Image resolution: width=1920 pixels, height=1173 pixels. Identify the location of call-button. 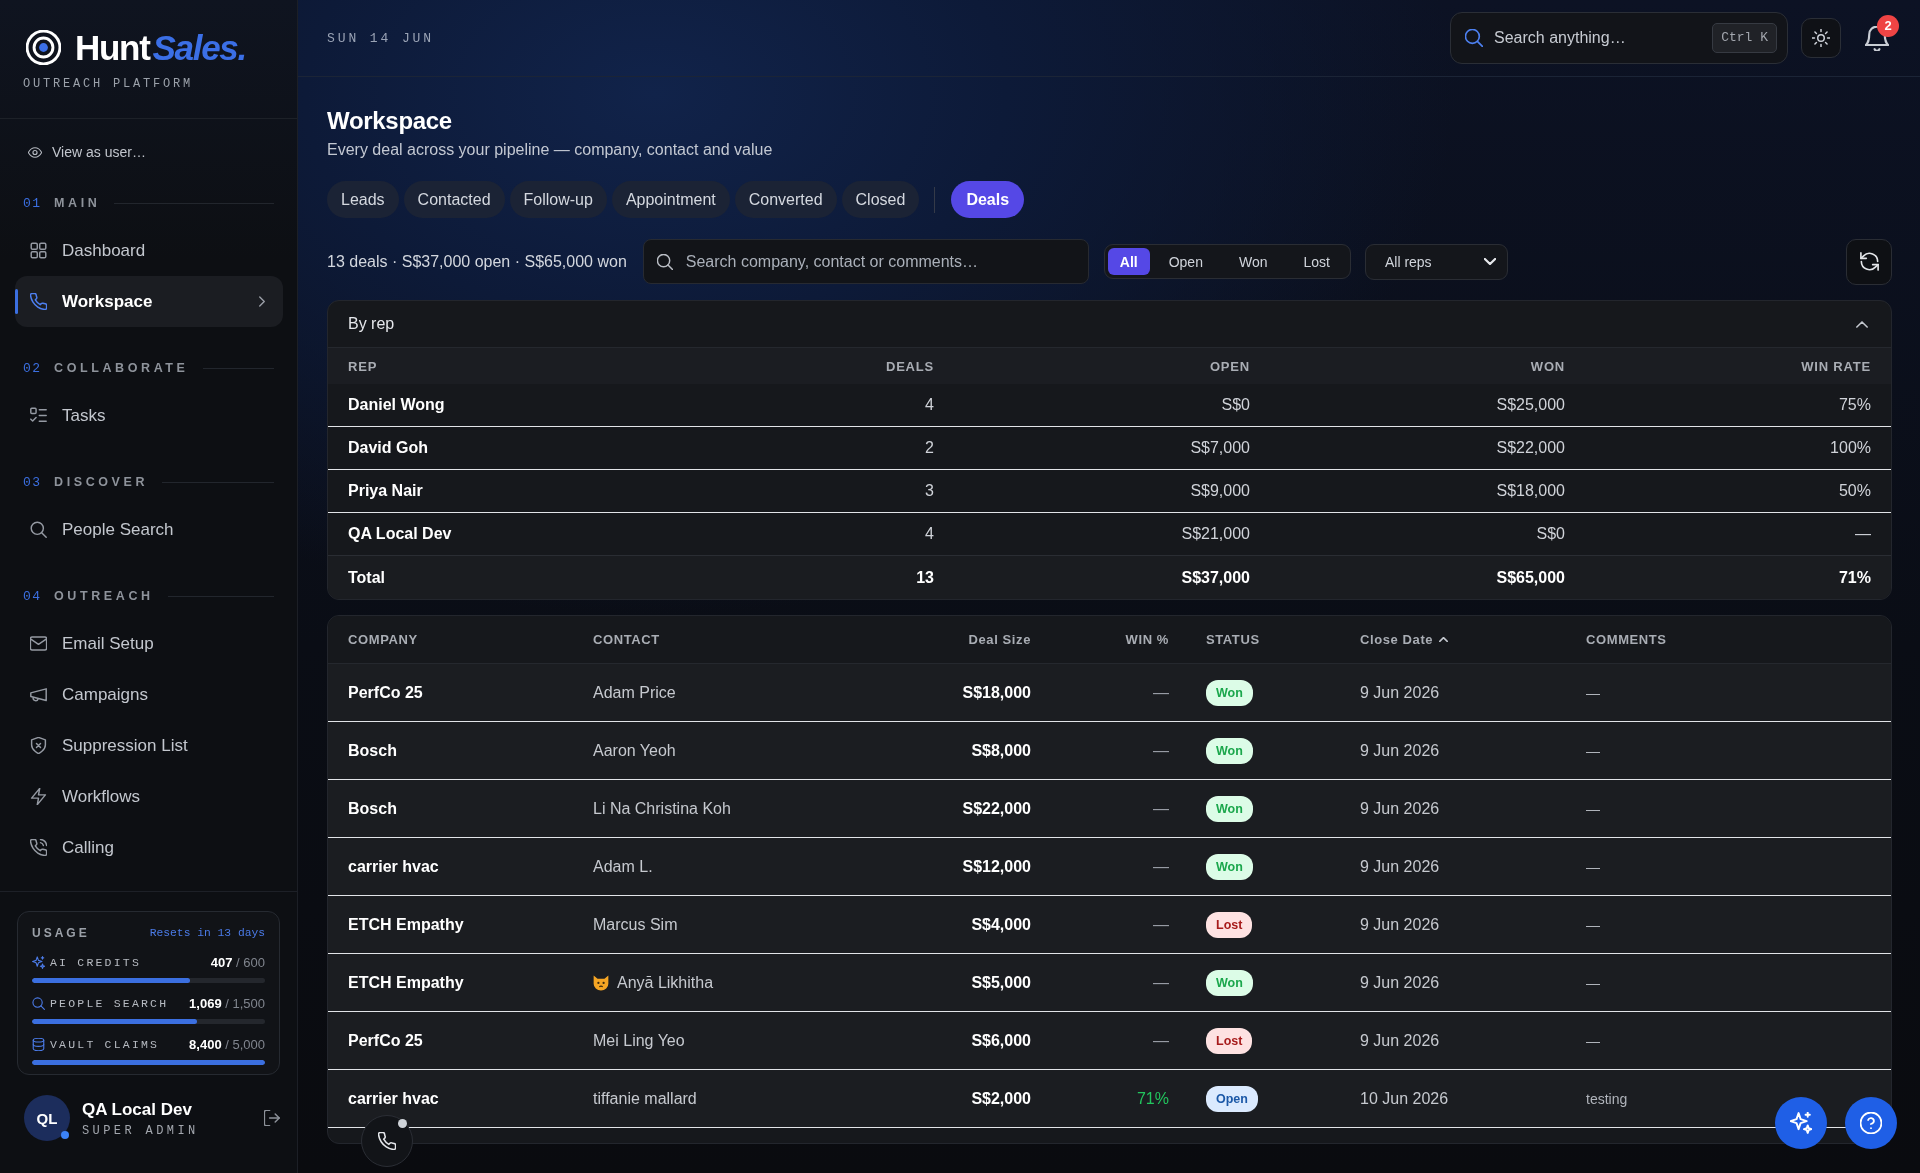
(387, 1141).